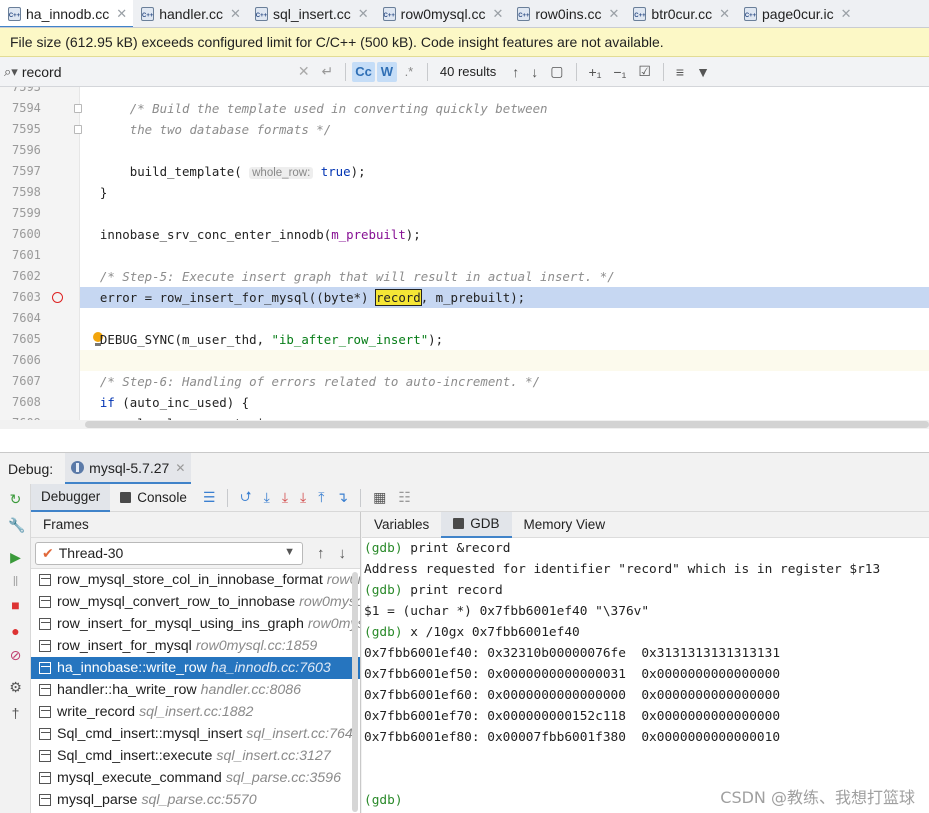  Describe the element at coordinates (11, 72) in the screenshot. I see `search-icon: ⌕▾` at that location.